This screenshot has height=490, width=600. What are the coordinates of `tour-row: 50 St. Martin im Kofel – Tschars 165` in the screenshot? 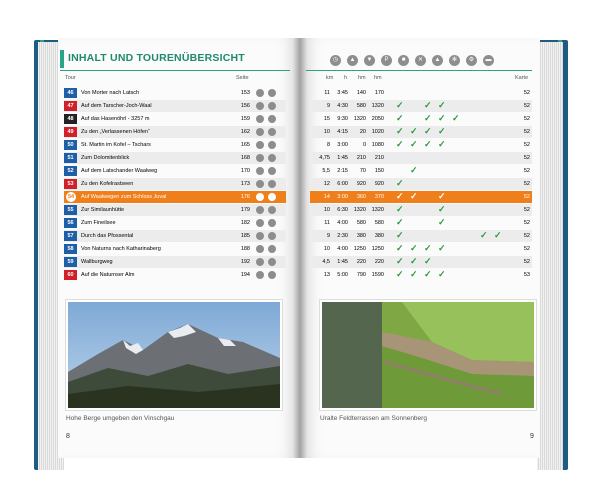 It's located at (175, 145).